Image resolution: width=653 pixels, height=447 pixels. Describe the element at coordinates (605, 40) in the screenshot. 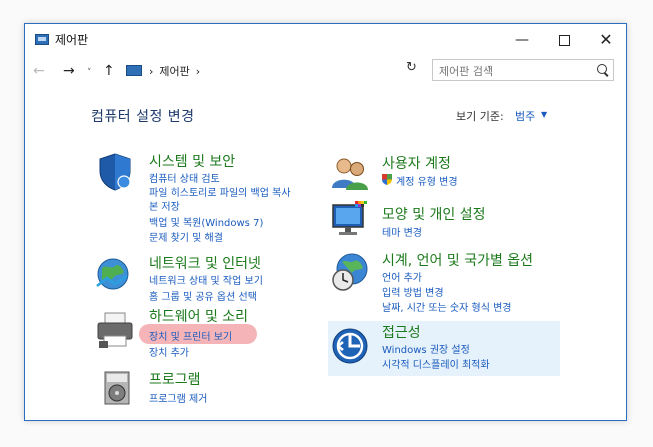

I see `close-button: ✕` at that location.